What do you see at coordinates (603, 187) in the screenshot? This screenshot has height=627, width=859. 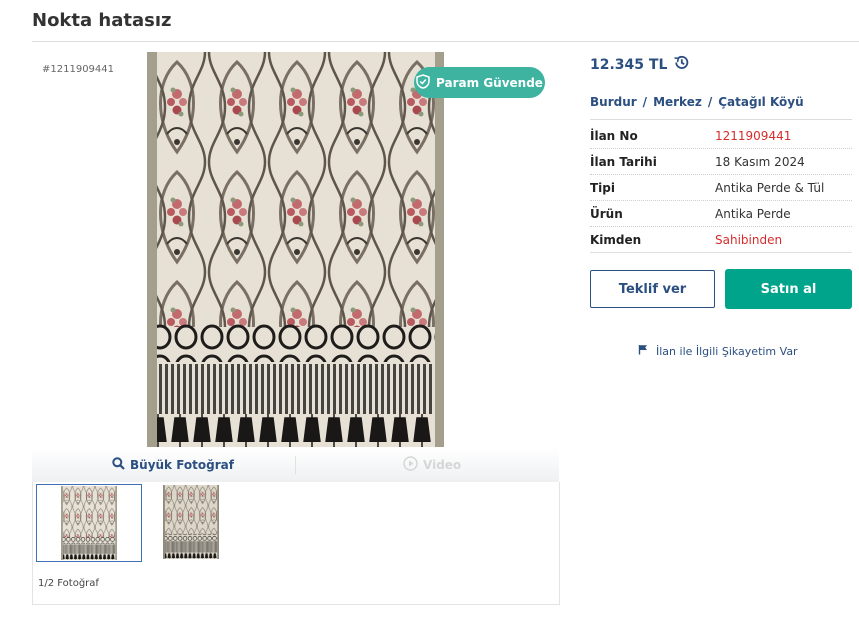 I see `detail-key: Tipi` at bounding box center [603, 187].